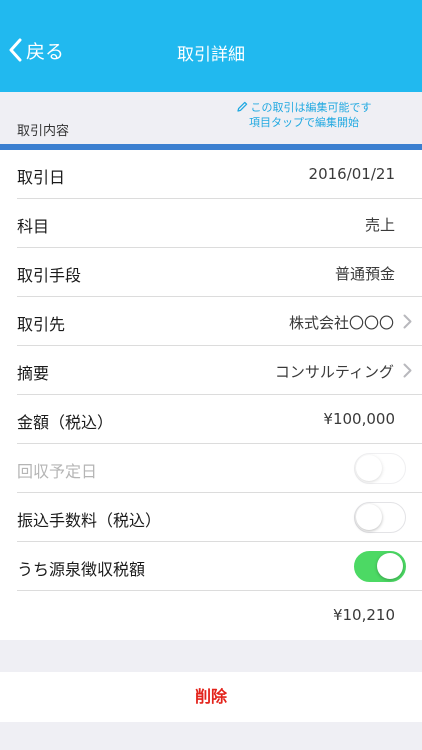  I want to click on row-value: 2016/01/21, so click(351, 174).